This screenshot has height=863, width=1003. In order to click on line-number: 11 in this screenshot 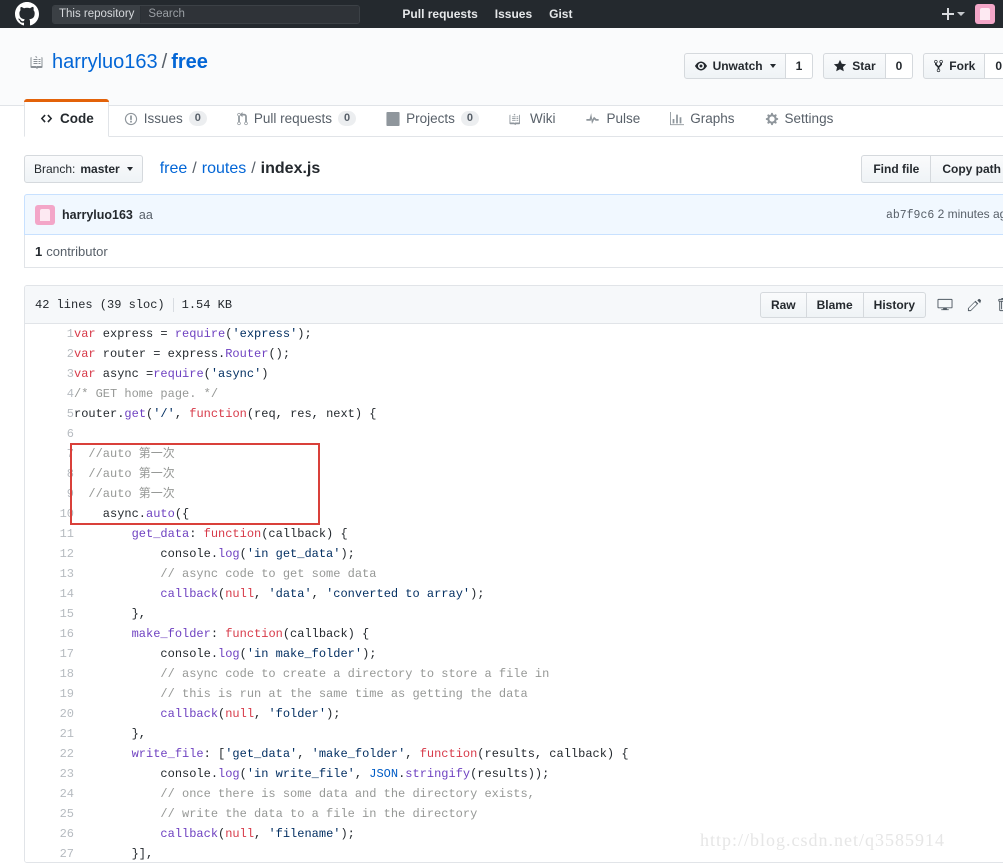, I will do `click(49, 534)`.